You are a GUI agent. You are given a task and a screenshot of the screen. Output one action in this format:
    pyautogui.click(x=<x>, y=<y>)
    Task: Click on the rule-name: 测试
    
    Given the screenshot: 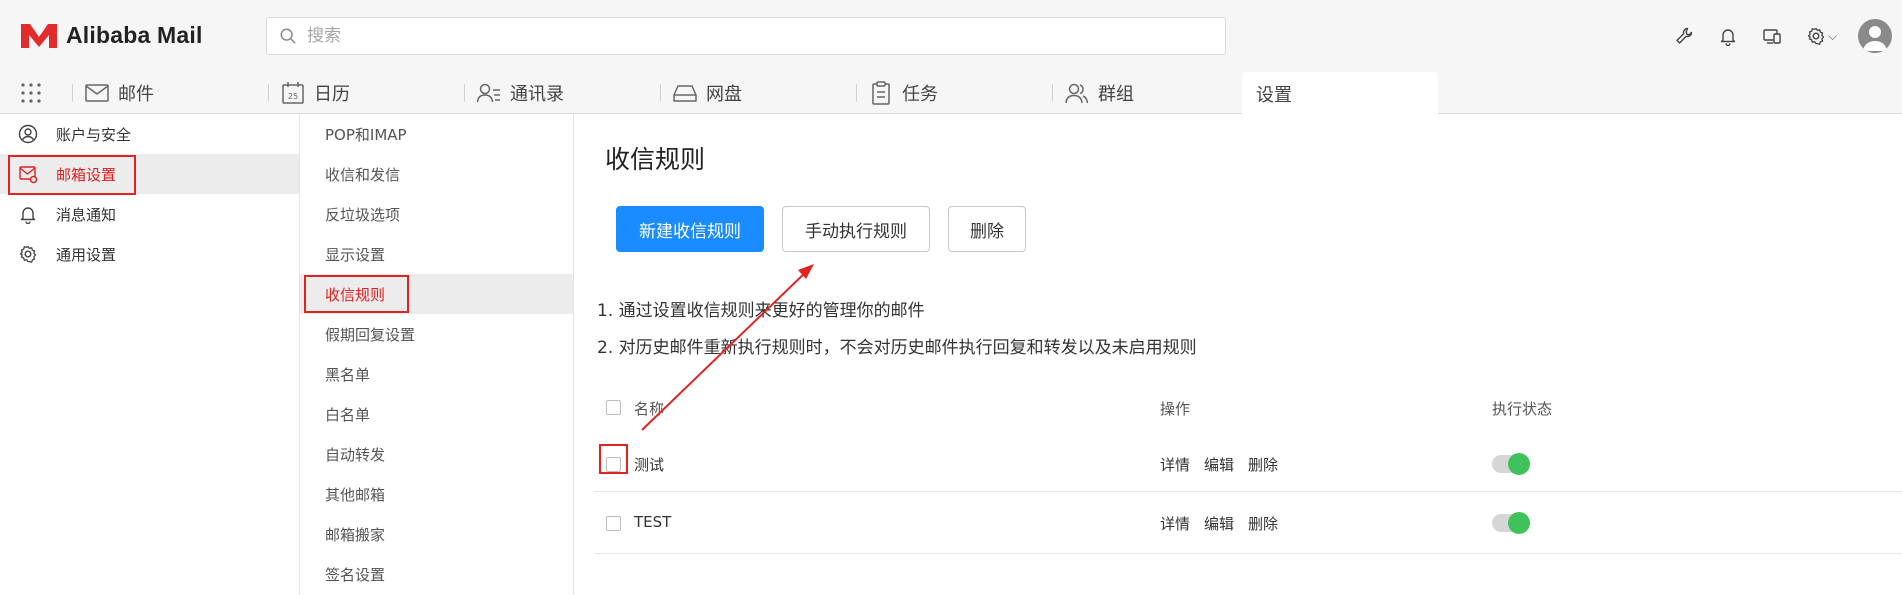 What is the action you would take?
    pyautogui.click(x=649, y=465)
    